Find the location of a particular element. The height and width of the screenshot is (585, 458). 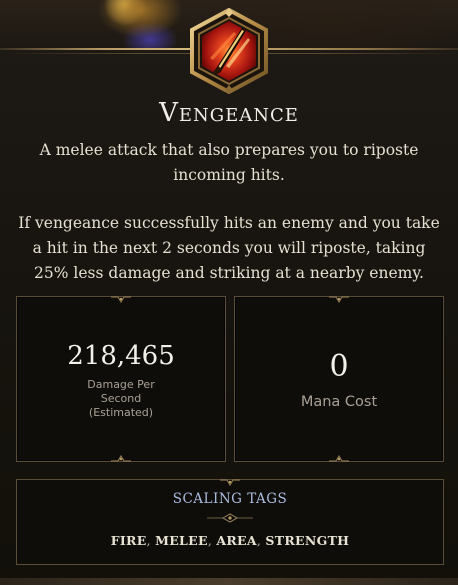

damage-label-line1: Damage Per is located at coordinates (121, 384).